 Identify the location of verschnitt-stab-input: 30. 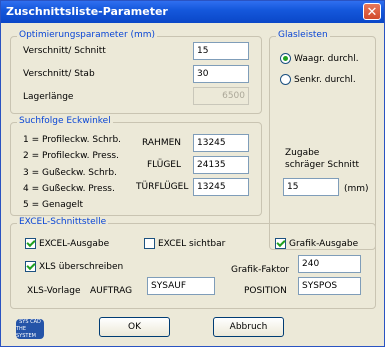
(221, 74).